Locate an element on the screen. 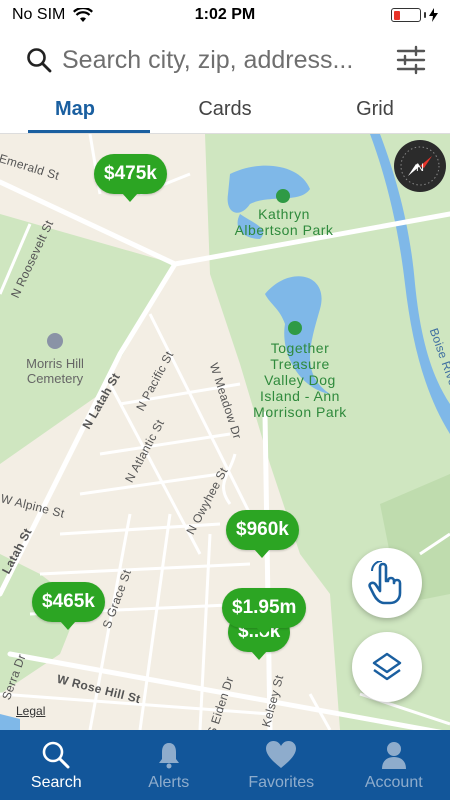  park-label-line: Together is located at coordinates (300, 348).